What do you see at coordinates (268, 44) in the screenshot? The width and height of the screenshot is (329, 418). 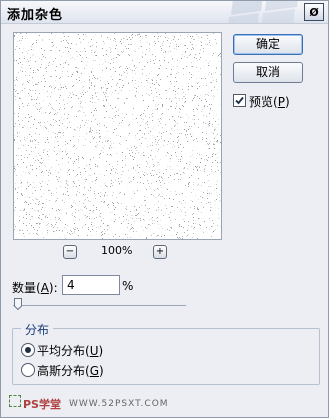 I see `ok-button: 确定` at bounding box center [268, 44].